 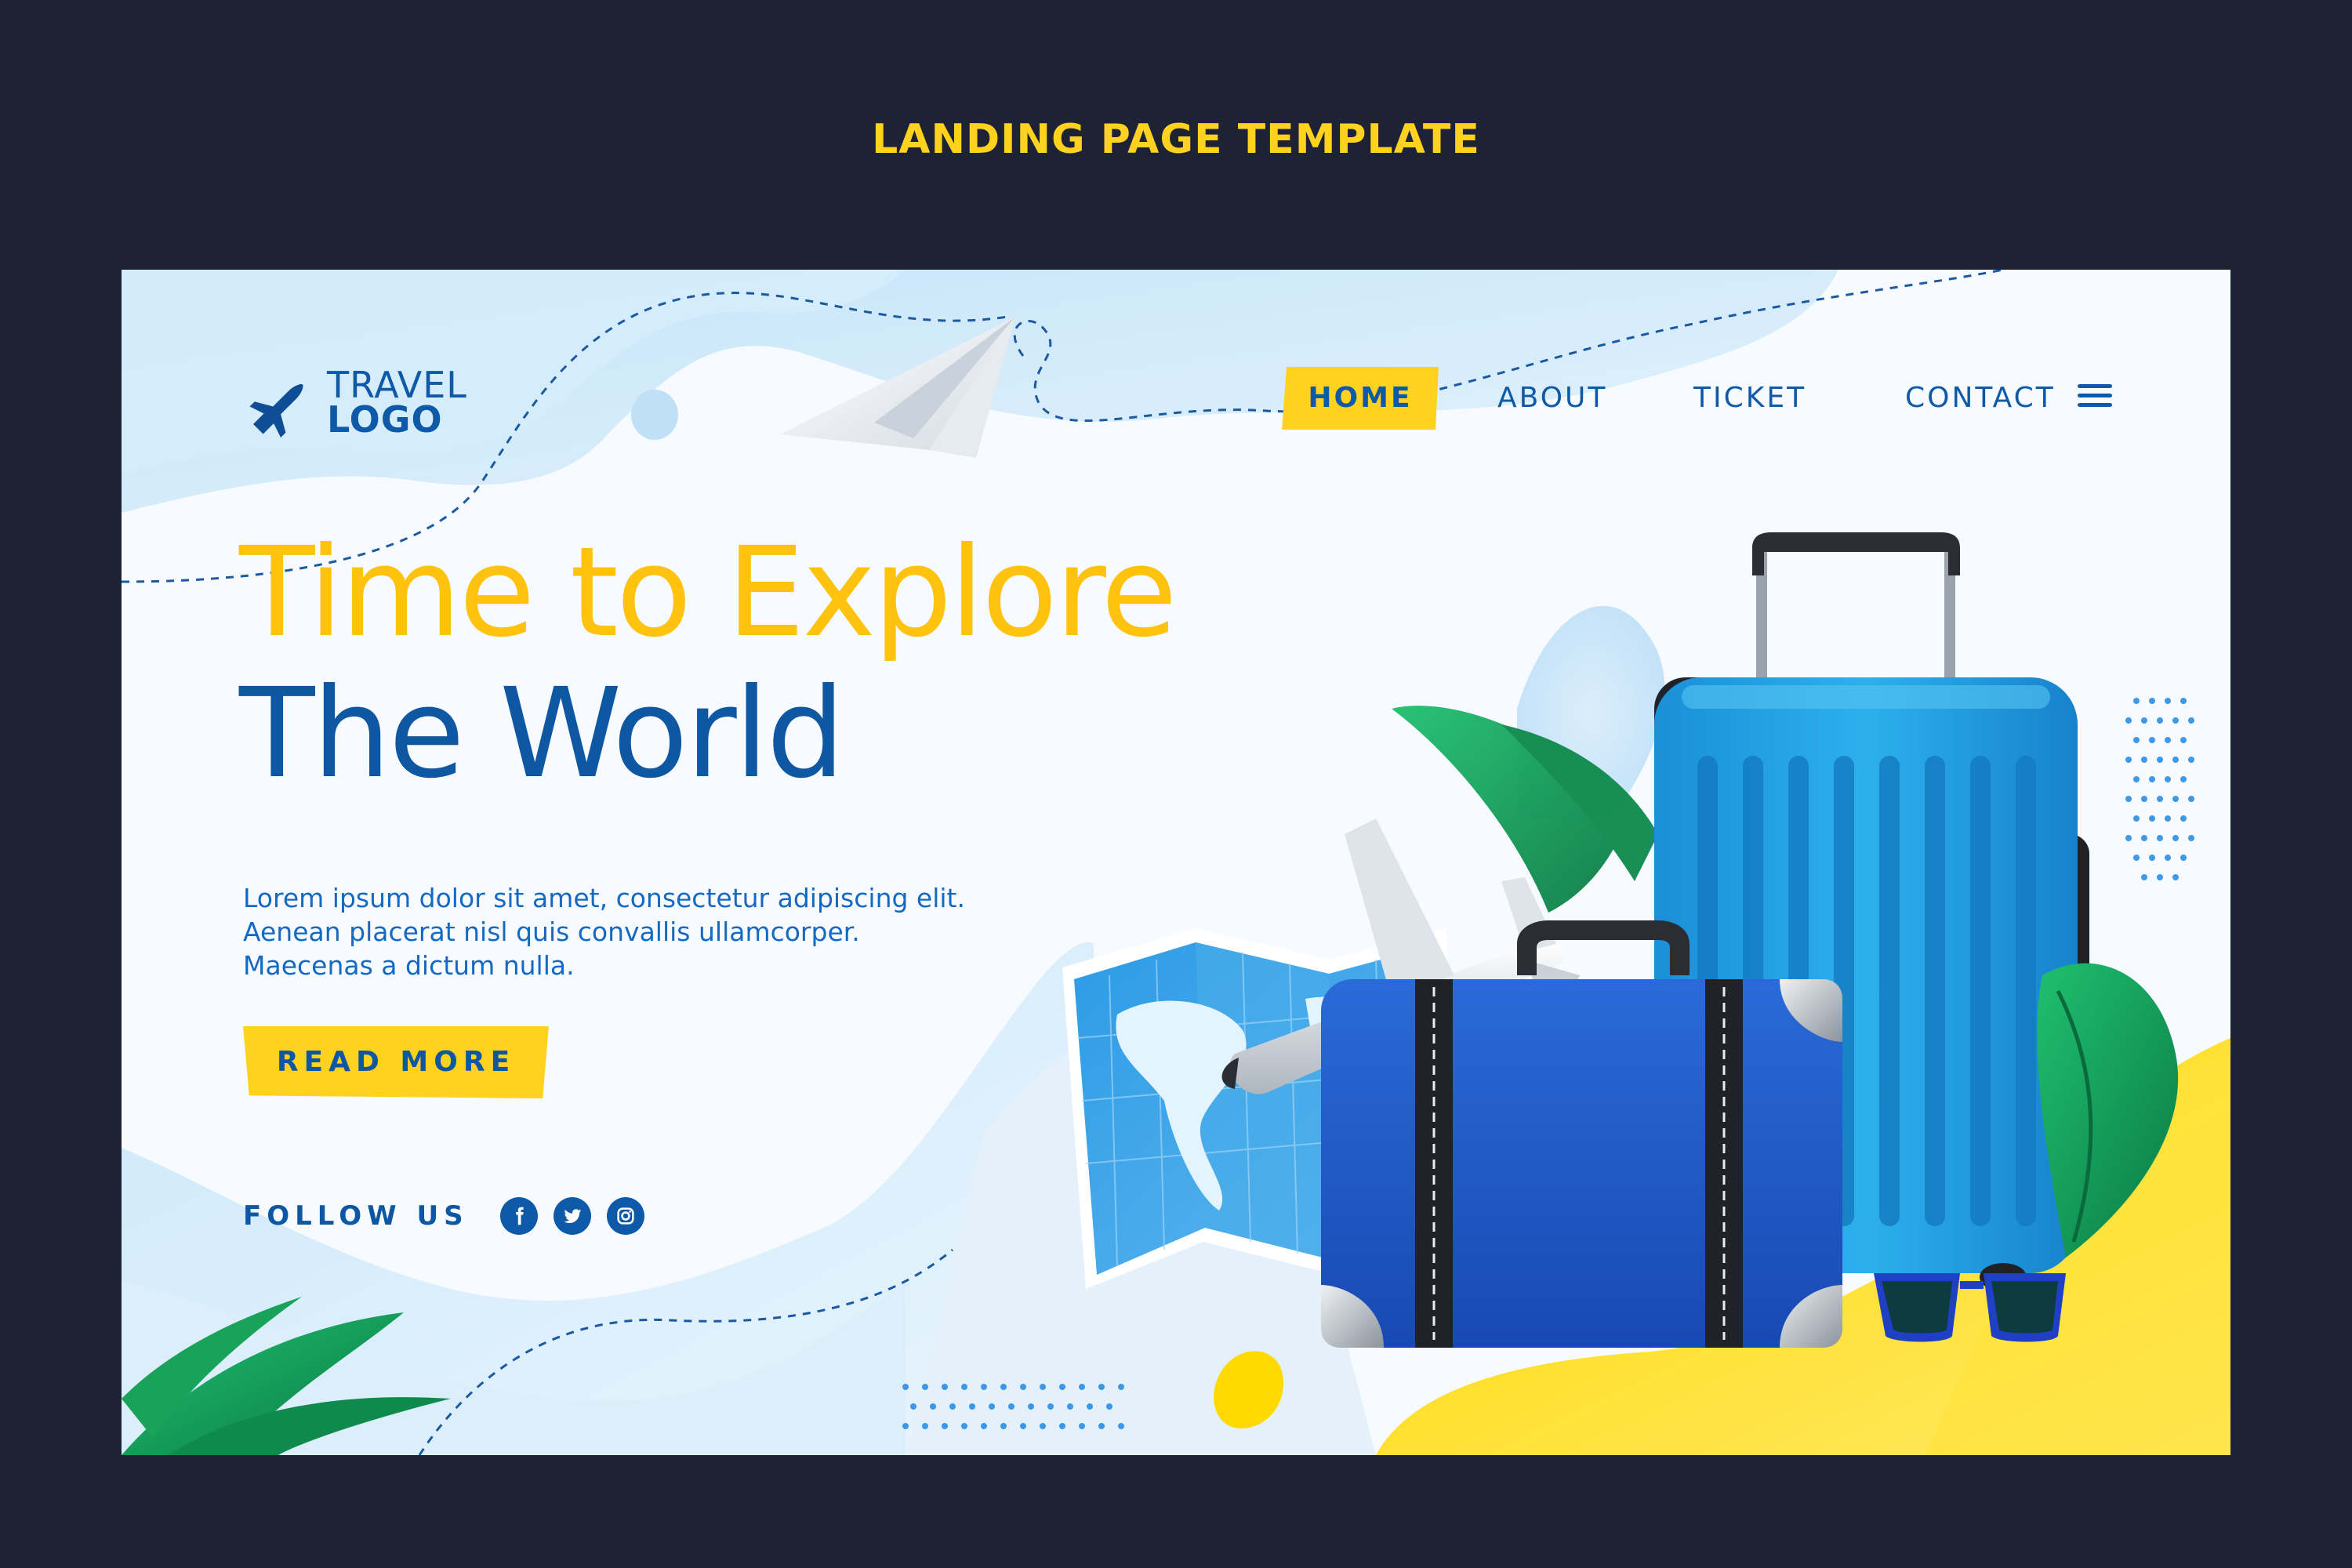 I want to click on hero-description-line: Maecenas a dictum nulla., so click(x=409, y=966).